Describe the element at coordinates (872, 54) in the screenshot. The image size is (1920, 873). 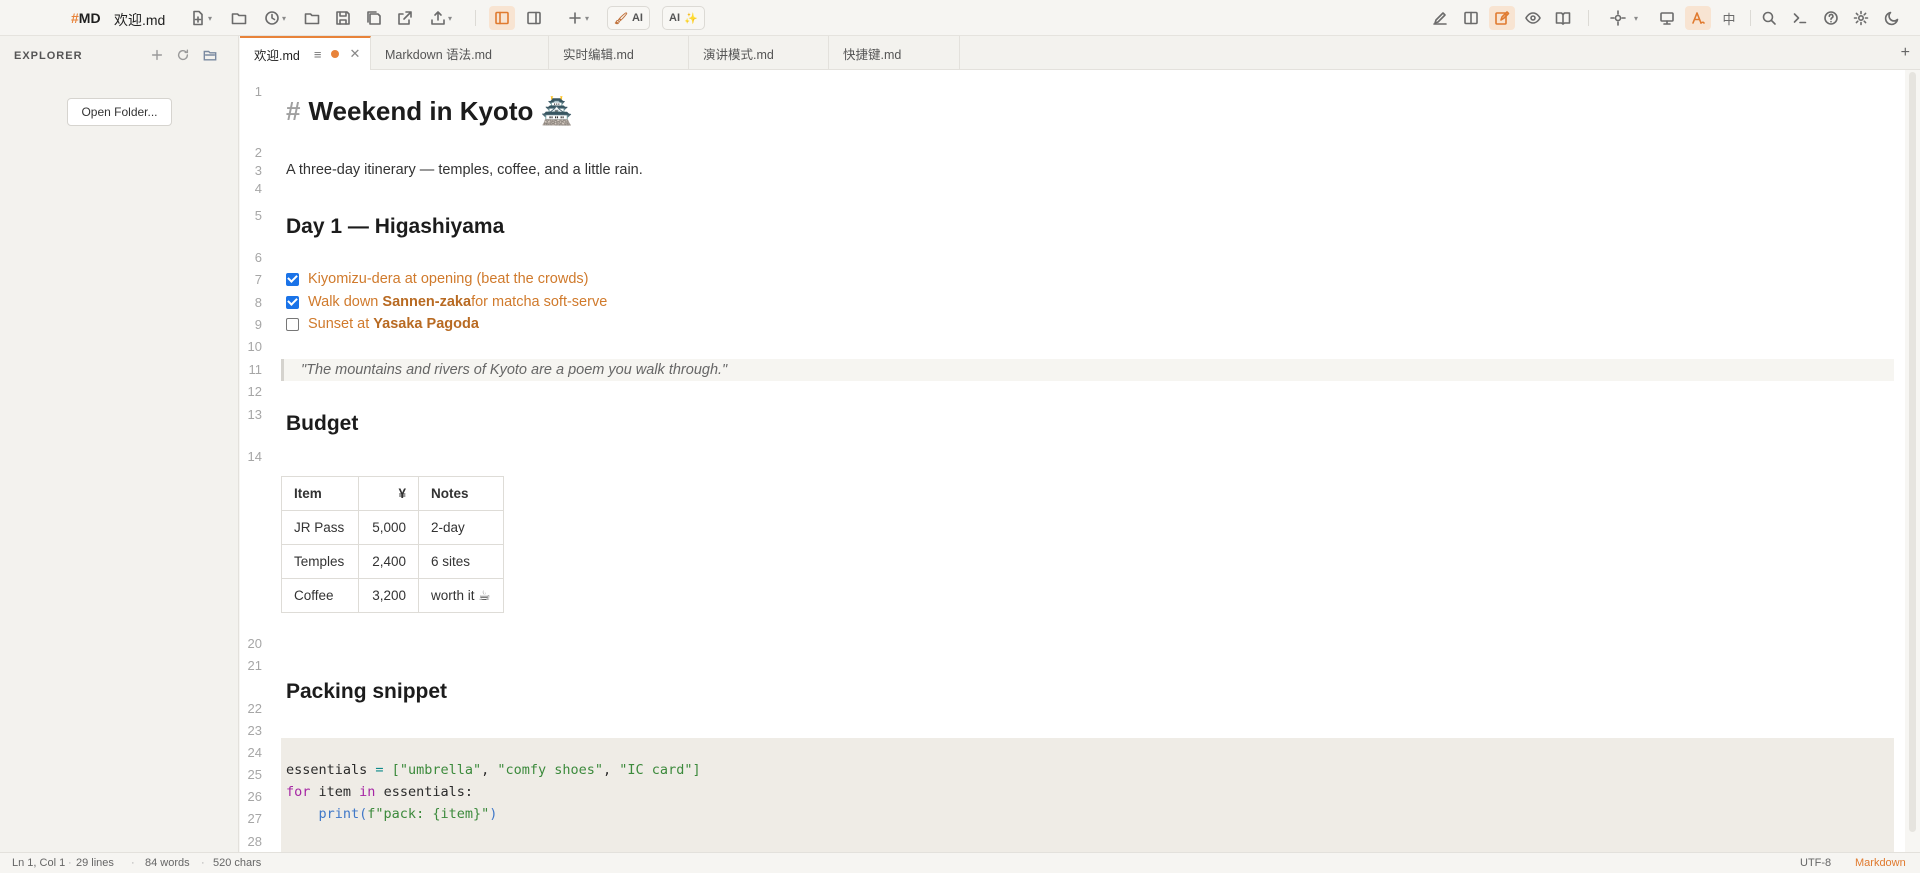
I see `tab-label: 快捷键.md` at that location.